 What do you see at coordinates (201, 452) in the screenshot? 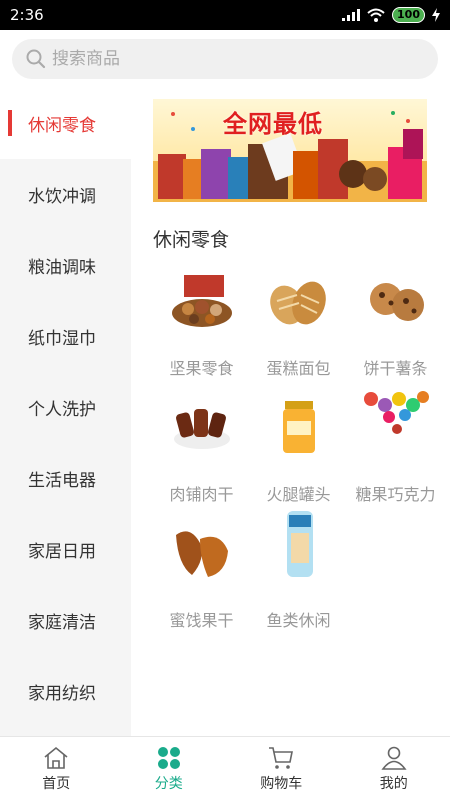
I see `subcategory-jerky: 肉铺肉干` at bounding box center [201, 452].